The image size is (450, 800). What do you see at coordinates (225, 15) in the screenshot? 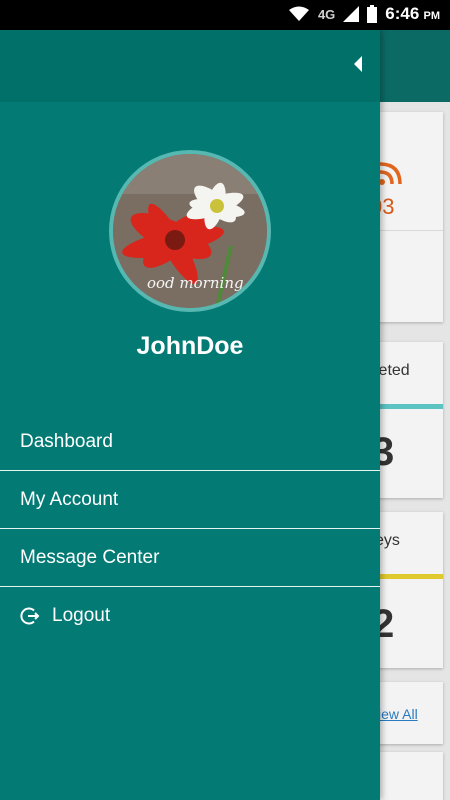
I see `status-bar: 4G 6:46 PM` at bounding box center [225, 15].